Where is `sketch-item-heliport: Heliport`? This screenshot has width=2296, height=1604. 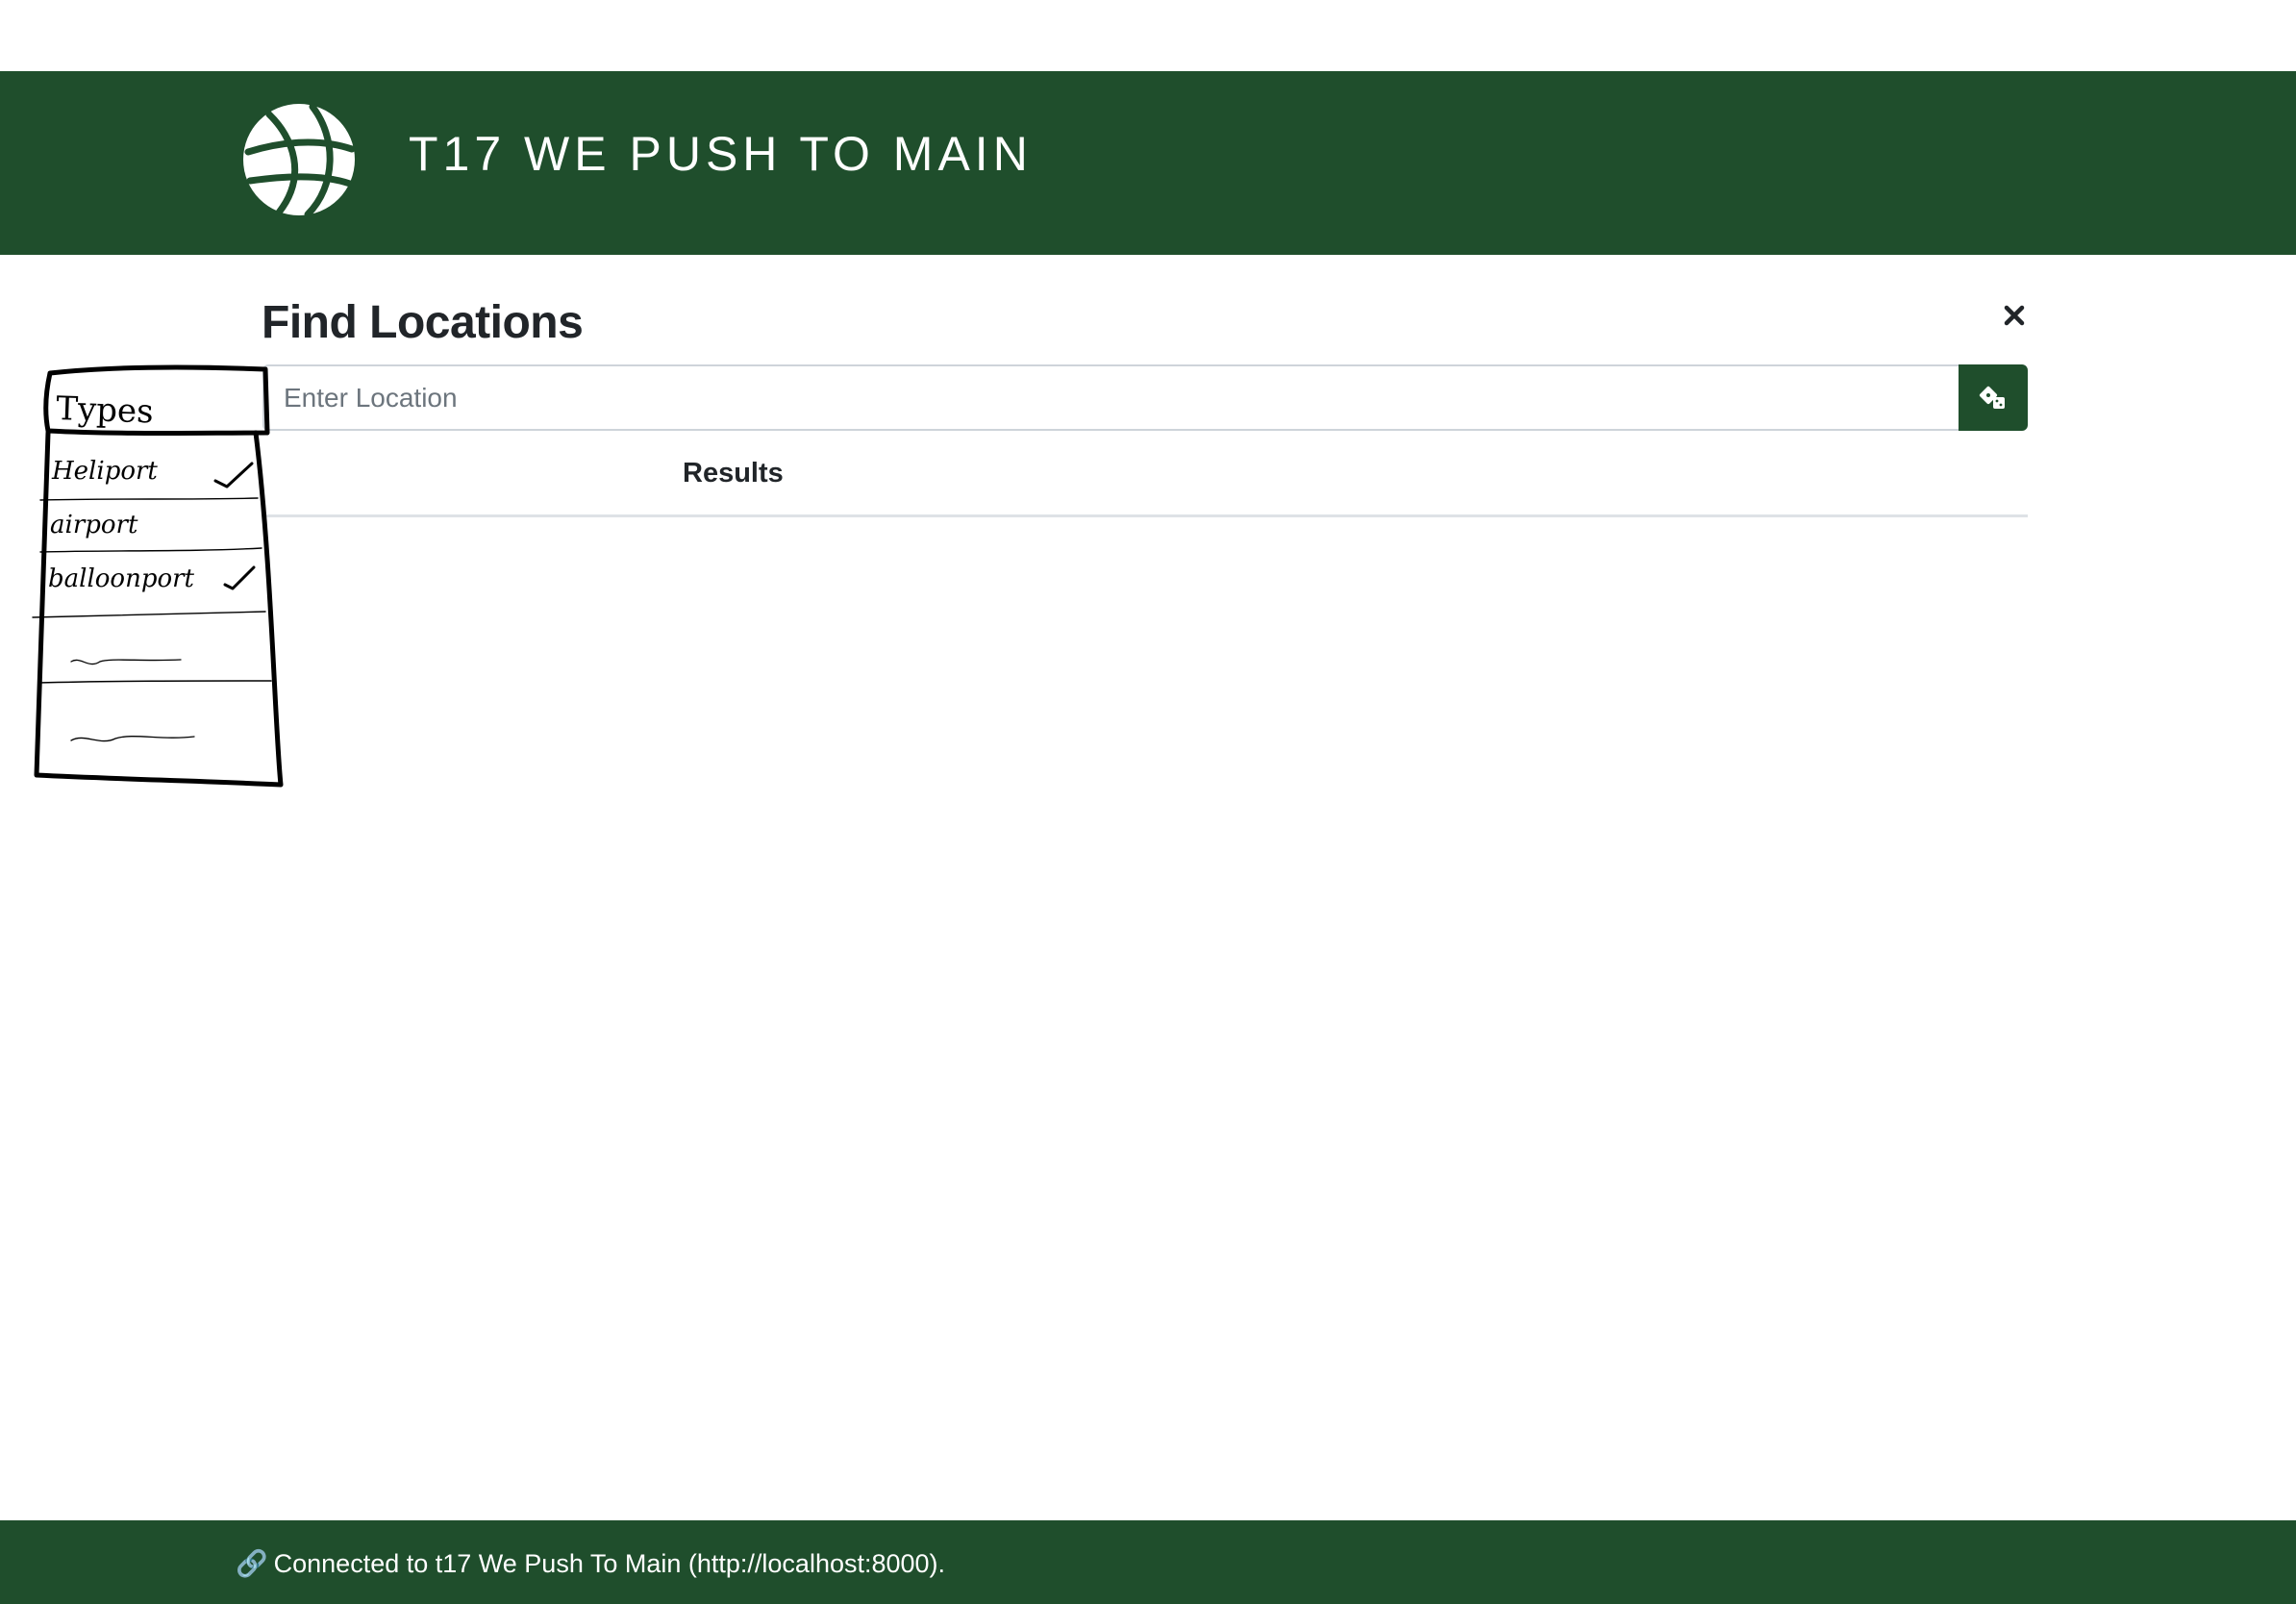 sketch-item-heliport: Heliport is located at coordinates (104, 471).